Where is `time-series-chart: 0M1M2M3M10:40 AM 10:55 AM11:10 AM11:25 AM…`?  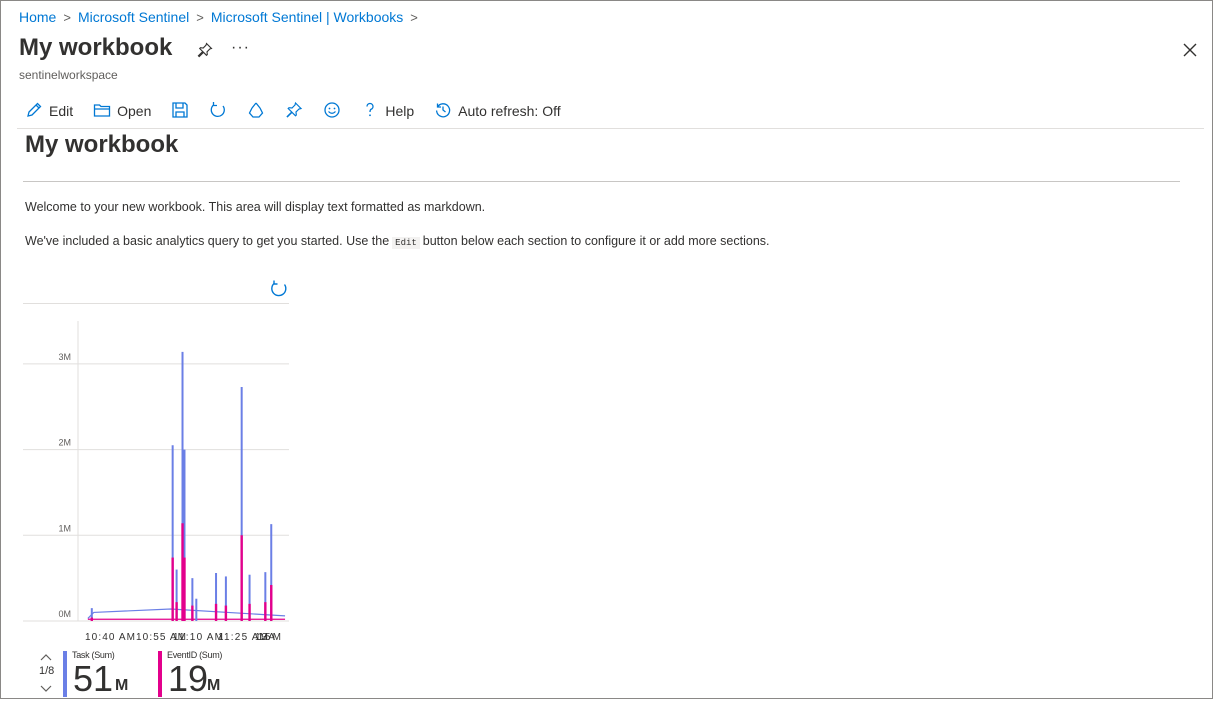 time-series-chart: 0M1M2M3M10:40 AM 10:55 AM11:10 AM11:25 AM… is located at coordinates (156, 473).